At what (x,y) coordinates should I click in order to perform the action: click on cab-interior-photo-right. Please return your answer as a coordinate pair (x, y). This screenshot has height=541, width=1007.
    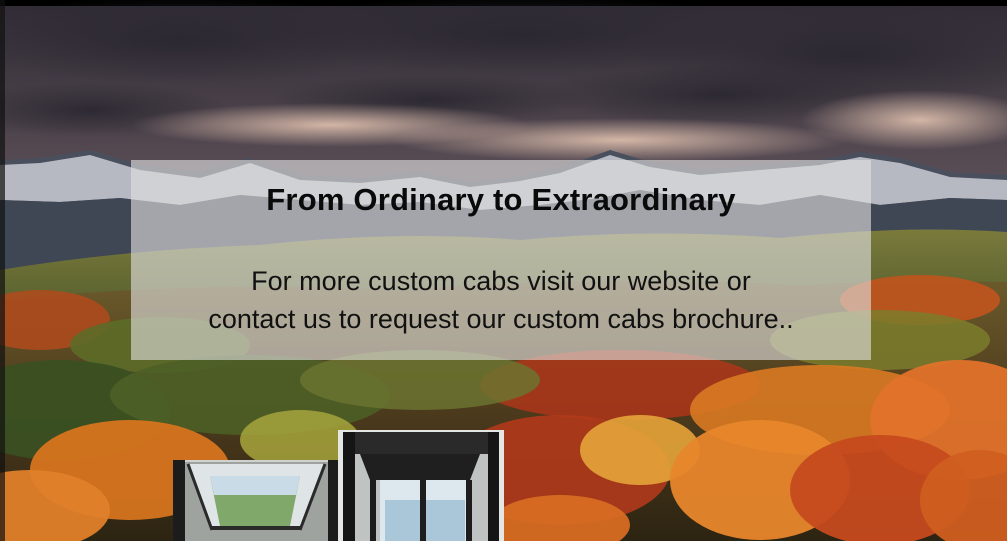
    Looking at the image, I should click on (421, 485).